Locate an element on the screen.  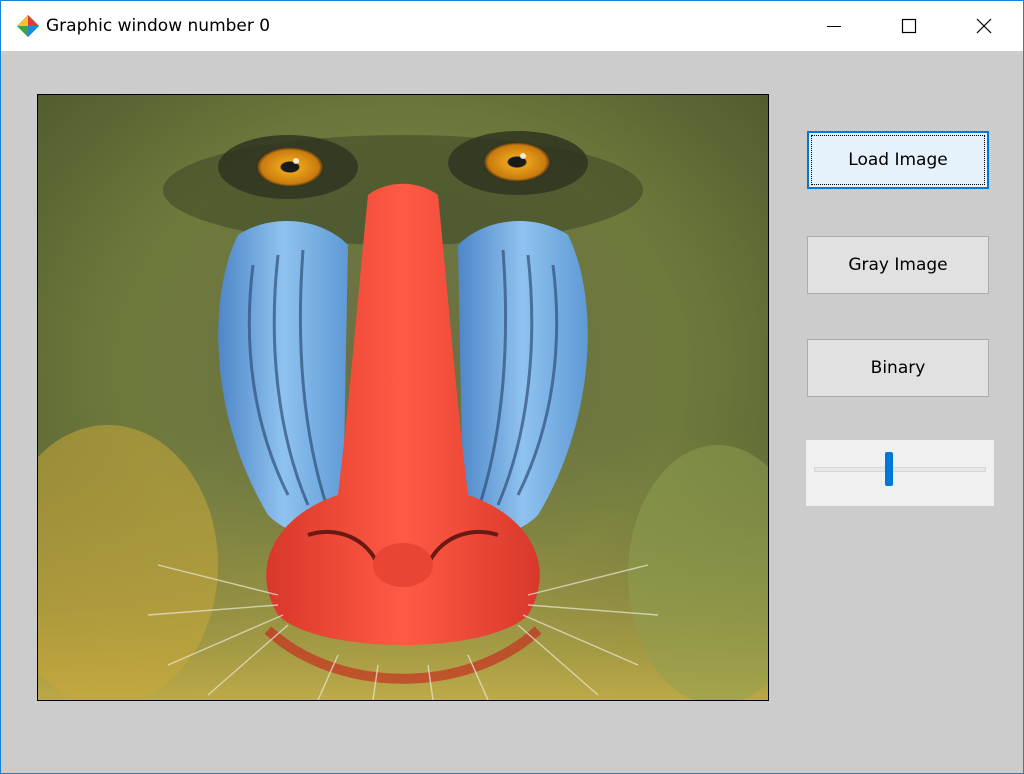
binary-button: Binary is located at coordinates (898, 368).